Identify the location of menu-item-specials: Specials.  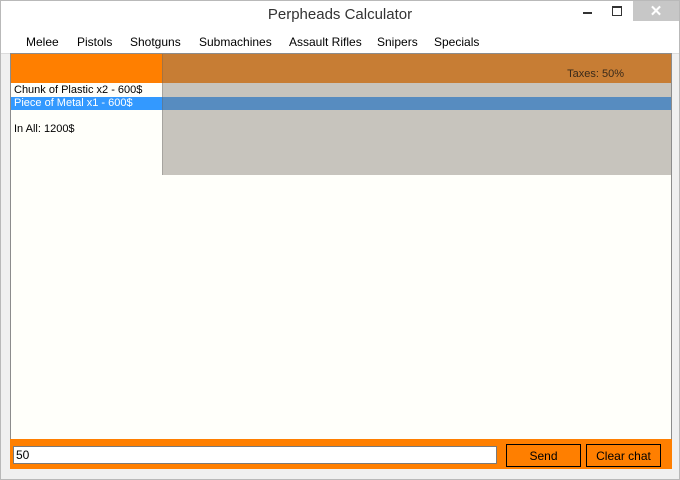
(456, 42).